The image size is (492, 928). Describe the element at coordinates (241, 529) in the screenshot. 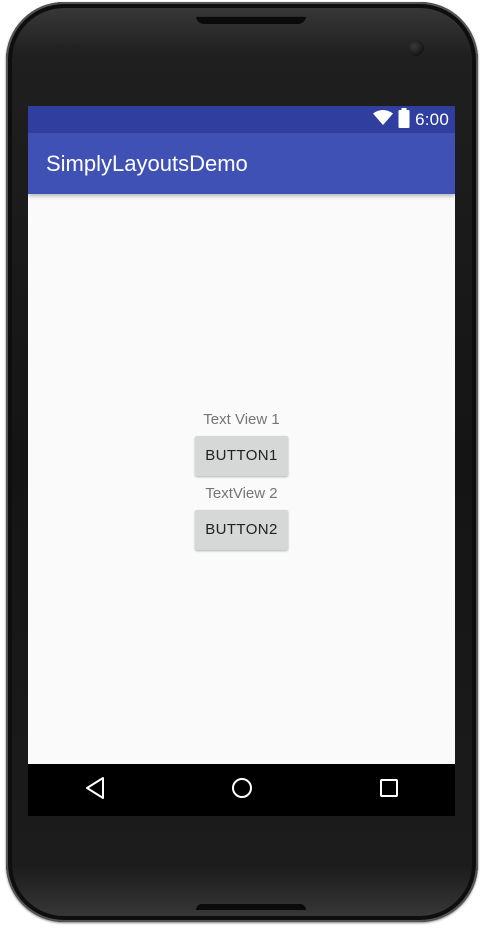

I see `button-2: BUTTON2` at that location.